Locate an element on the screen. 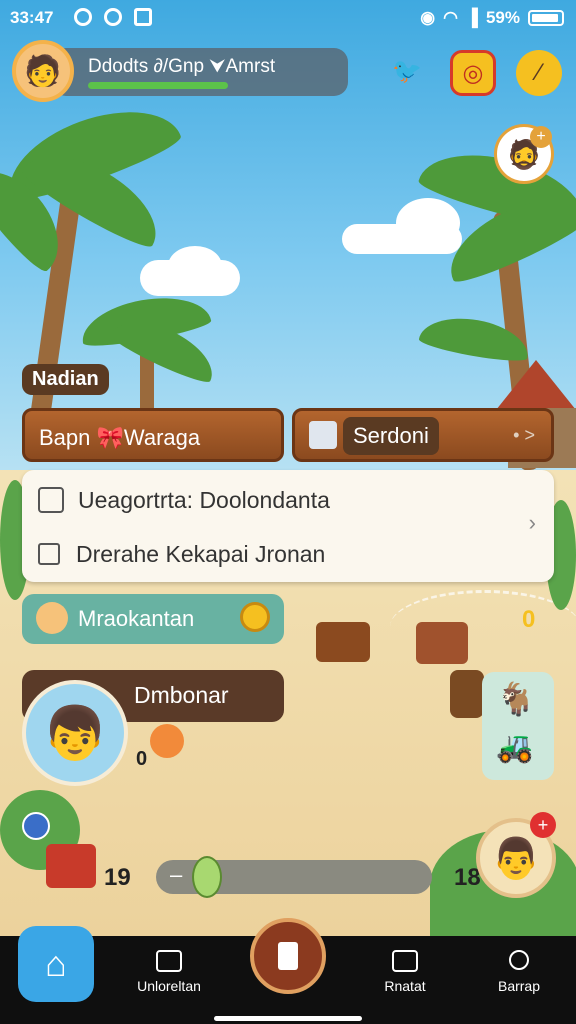 The width and height of the screenshot is (576, 1024). edit-icon: ∕ is located at coordinates (539, 73).